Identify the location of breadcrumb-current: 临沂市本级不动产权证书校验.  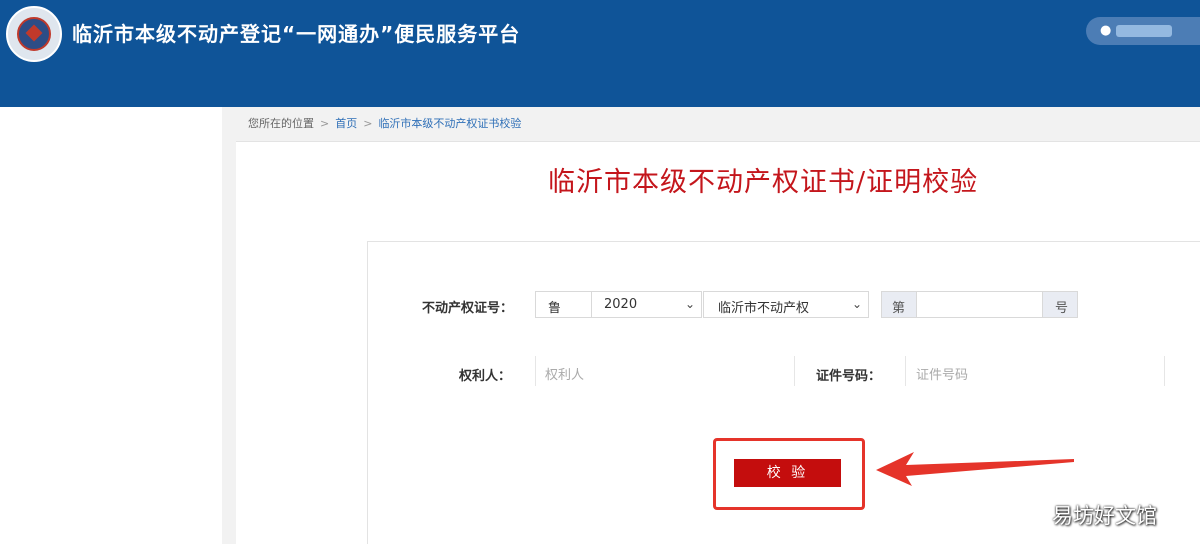
(450, 123).